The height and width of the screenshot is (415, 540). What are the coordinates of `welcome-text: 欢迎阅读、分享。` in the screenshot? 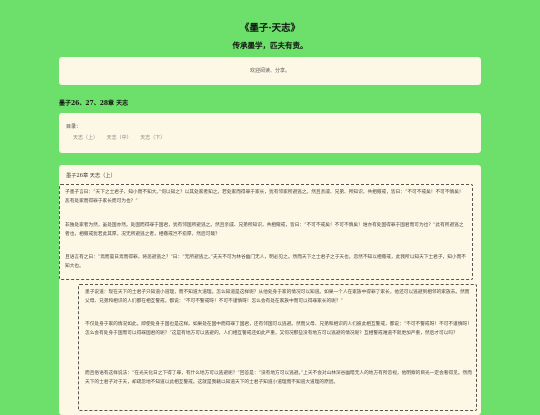 It's located at (269, 71).